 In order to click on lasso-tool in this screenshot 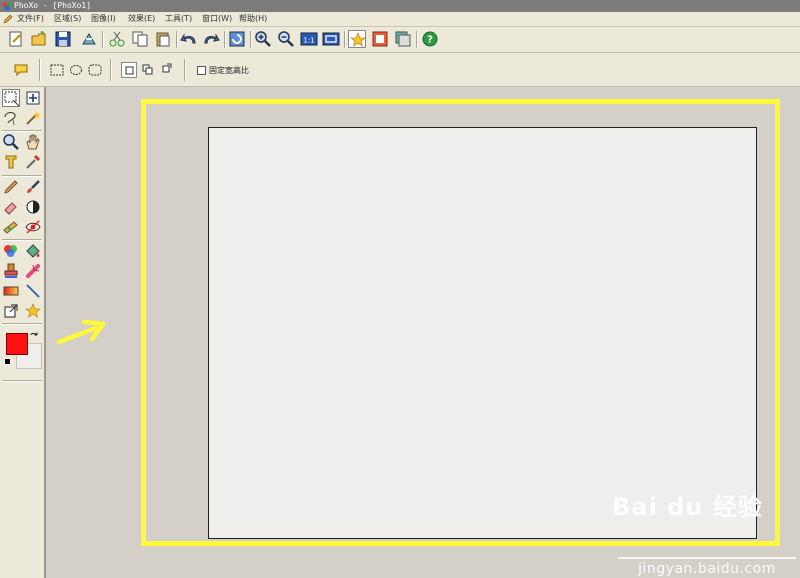, I will do `click(11, 118)`.